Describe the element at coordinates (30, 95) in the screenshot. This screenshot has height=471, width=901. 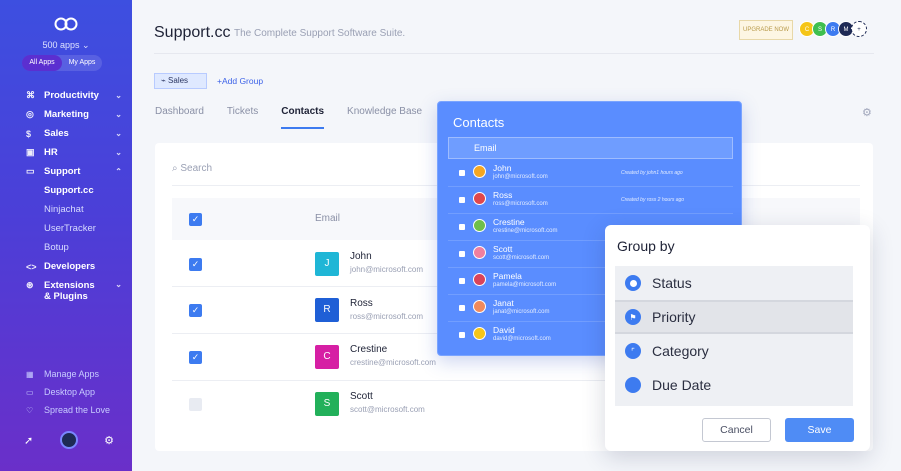
I see `command-icon: ⌘` at that location.